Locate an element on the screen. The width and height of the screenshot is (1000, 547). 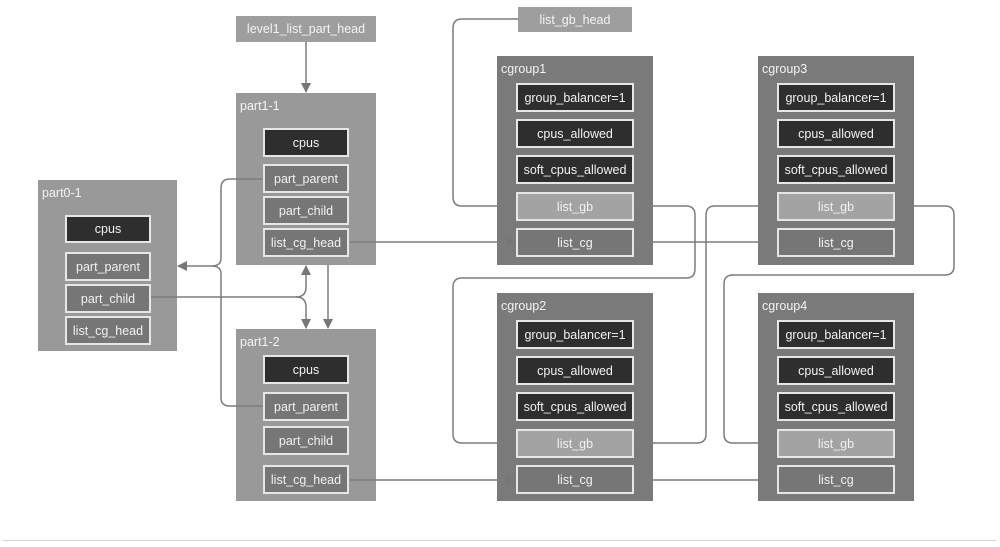
cgroup-title: cgroup4 is located at coordinates (785, 306).